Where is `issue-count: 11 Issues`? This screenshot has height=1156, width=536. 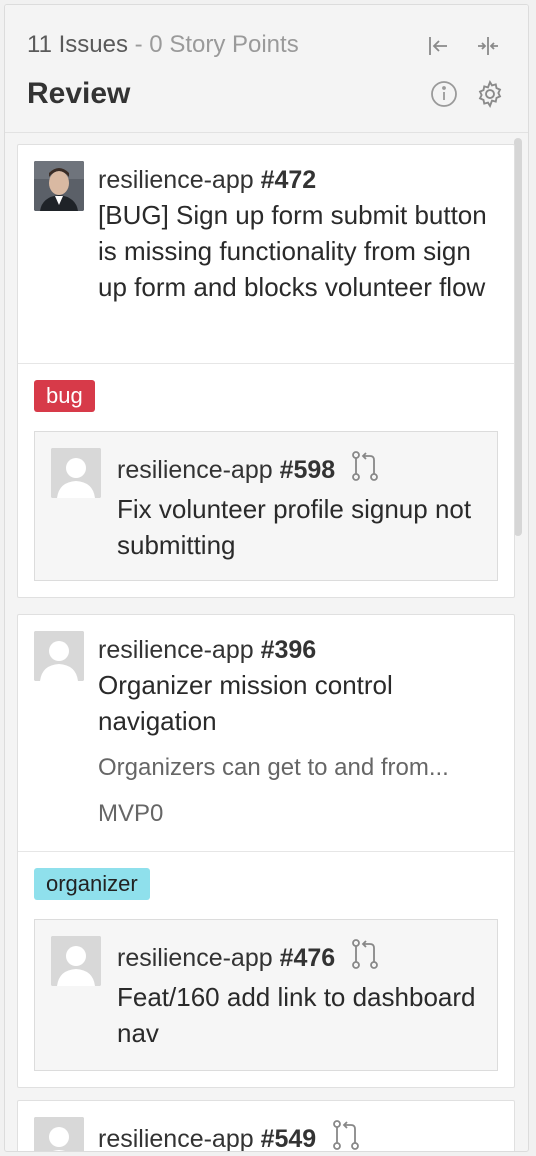 issue-count: 11 Issues is located at coordinates (77, 44).